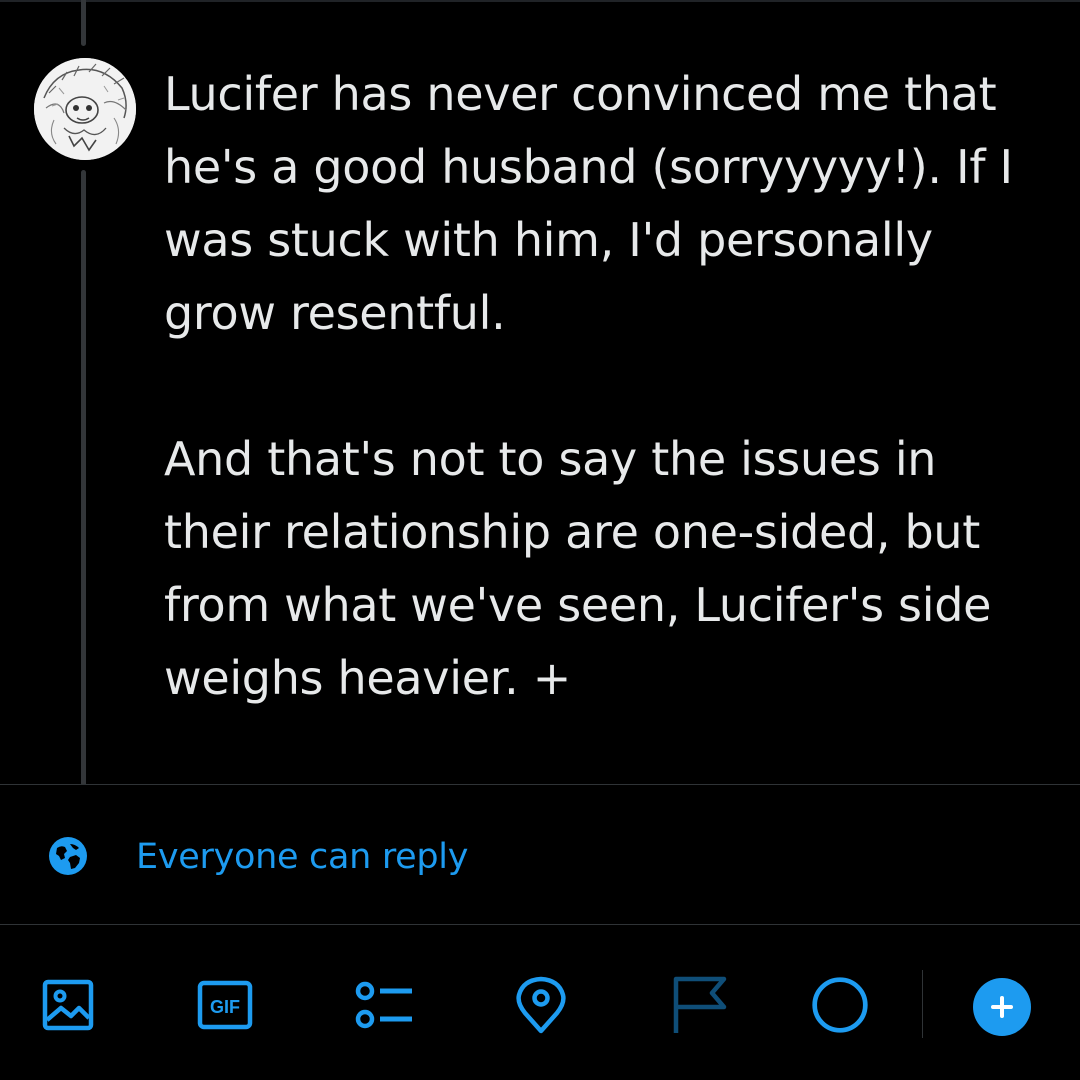  What do you see at coordinates (922, 1004) in the screenshot?
I see `toolbar-separator` at bounding box center [922, 1004].